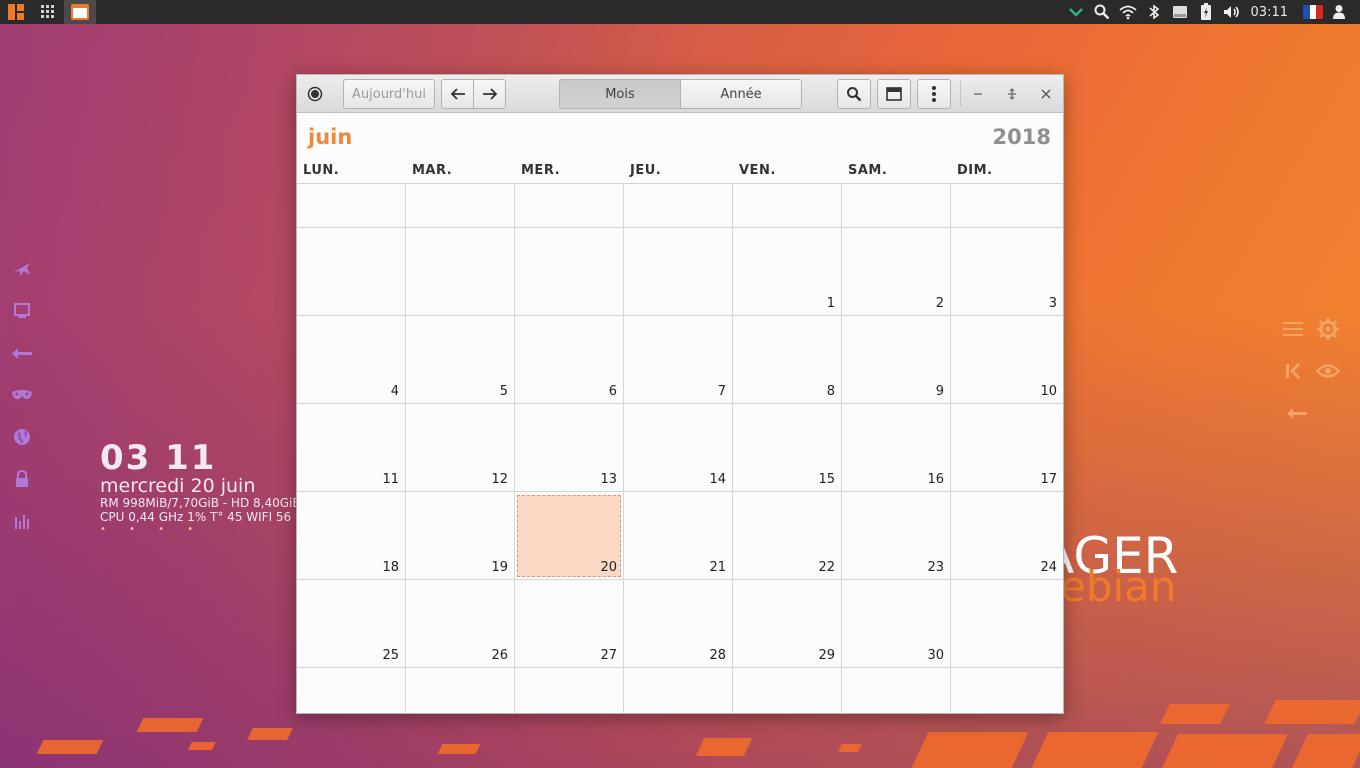 The height and width of the screenshot is (768, 1360). I want to click on day-cell-17: 17, so click(1007, 447).